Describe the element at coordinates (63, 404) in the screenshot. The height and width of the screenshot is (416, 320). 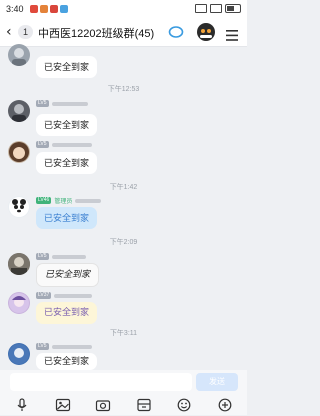
I see `image-icon` at that location.